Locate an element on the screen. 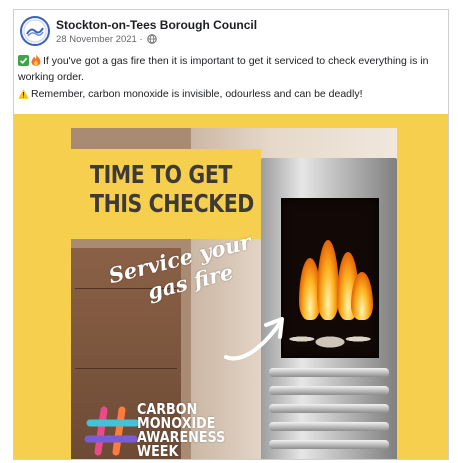  page-avatar is located at coordinates (35, 31).